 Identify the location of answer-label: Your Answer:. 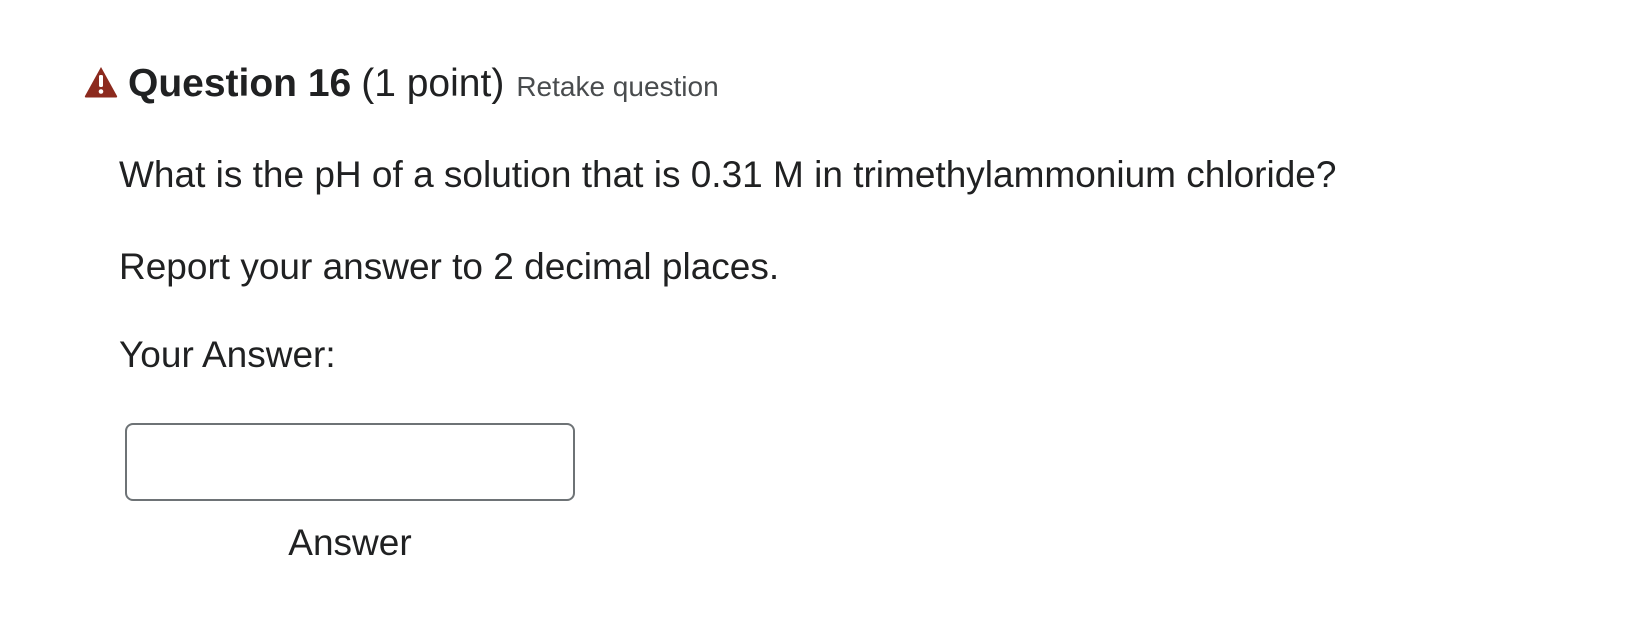
(227, 354).